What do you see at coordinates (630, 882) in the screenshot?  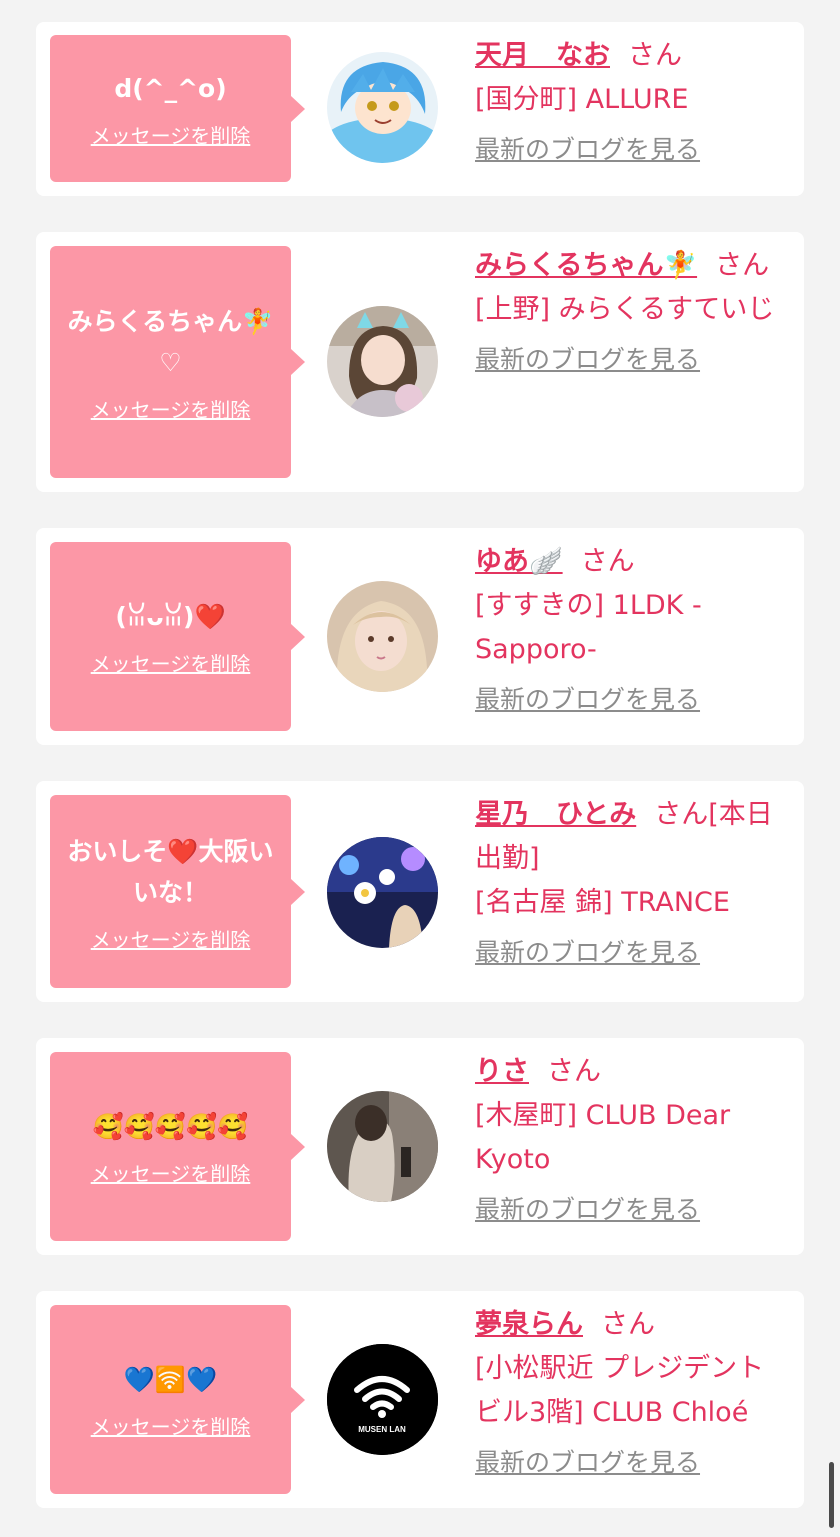 I see `favorite-info: 星乃 ひとみ さん[本日出勤] [名古屋 錦] TRANCE 最新のブログを見る` at bounding box center [630, 882].